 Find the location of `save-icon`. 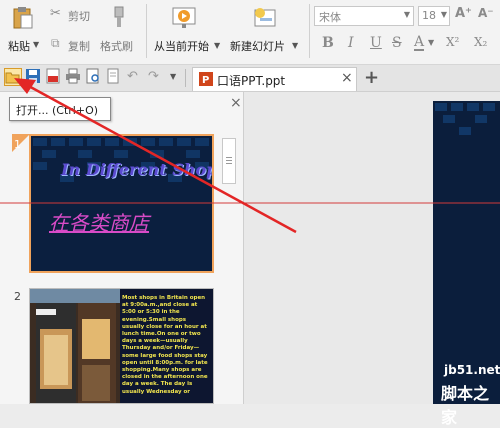

save-icon is located at coordinates (34, 77).